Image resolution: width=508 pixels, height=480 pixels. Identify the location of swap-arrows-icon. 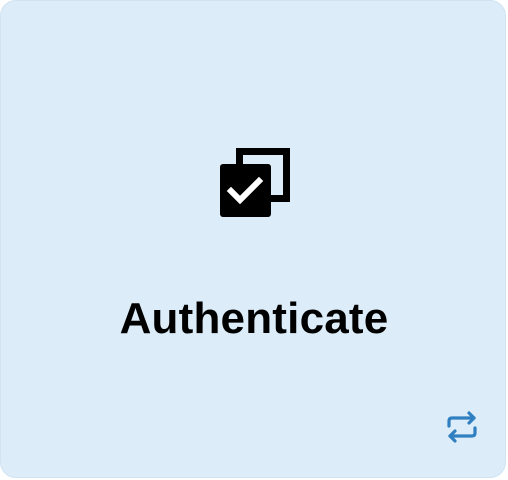
(462, 427).